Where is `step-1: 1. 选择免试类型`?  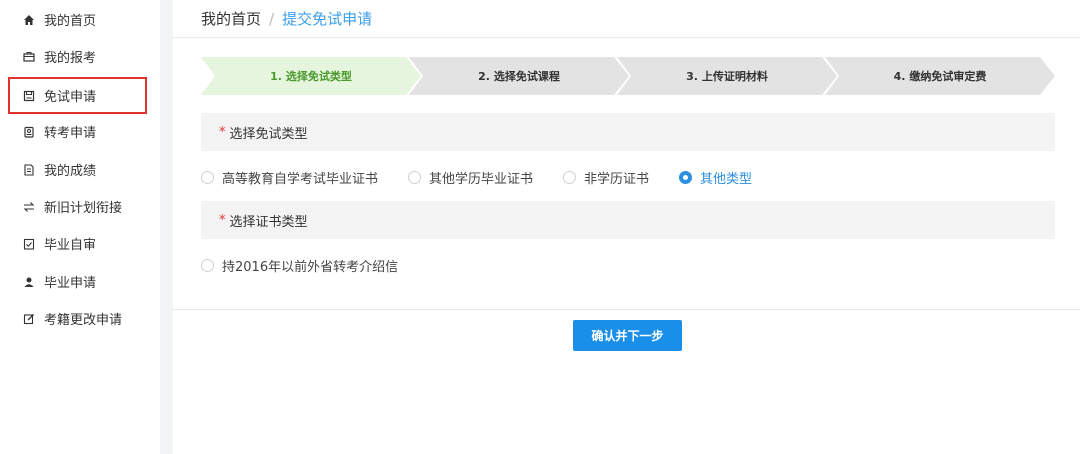 step-1: 1. 选择免试类型 is located at coordinates (311, 76).